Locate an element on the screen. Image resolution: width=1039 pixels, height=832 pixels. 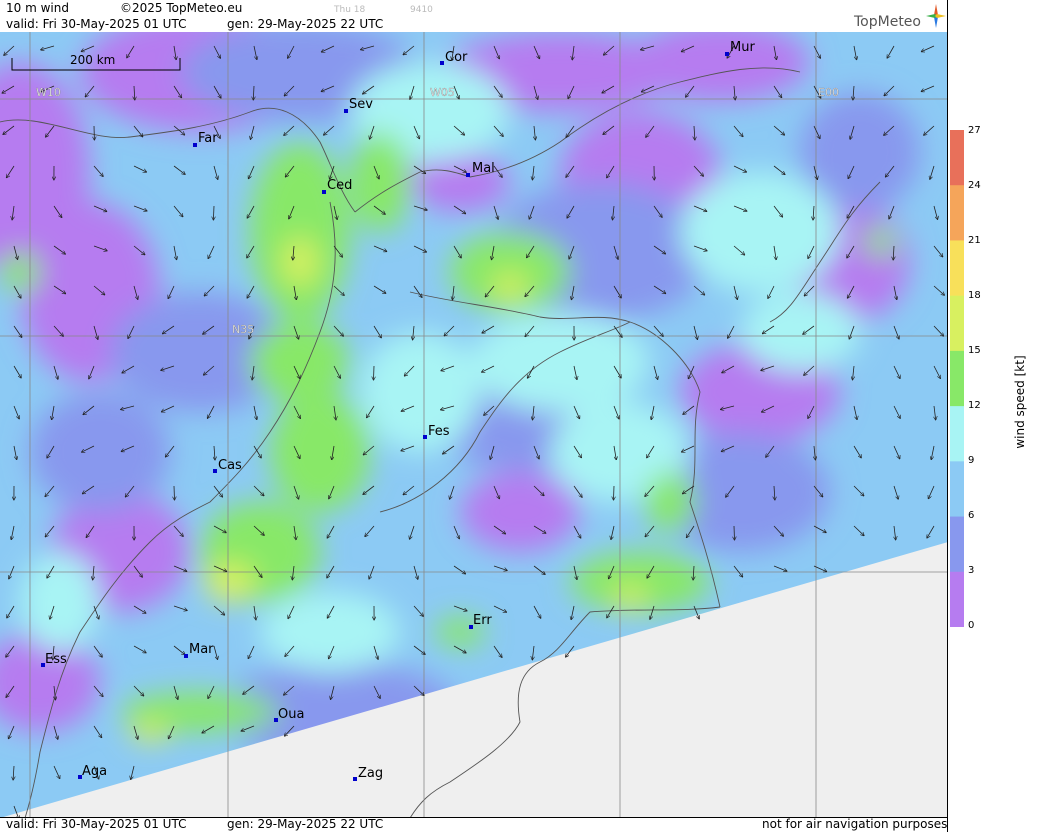
valid-time: valid: Fri 30-May-2025 01 UTC is located at coordinates (96, 24).